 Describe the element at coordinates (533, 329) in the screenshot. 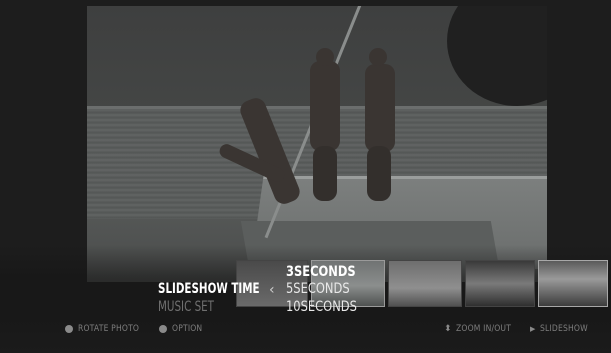

I see `play-icon: ▶` at that location.